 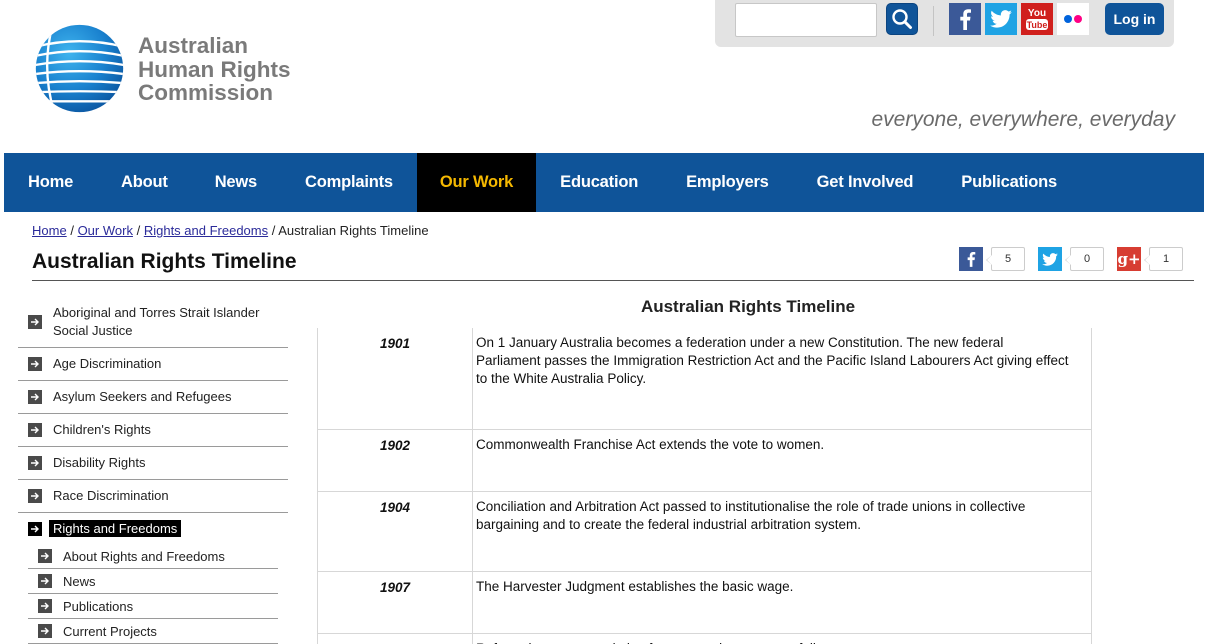 What do you see at coordinates (110, 631) in the screenshot?
I see `subnav-item-label: Current Projects` at bounding box center [110, 631].